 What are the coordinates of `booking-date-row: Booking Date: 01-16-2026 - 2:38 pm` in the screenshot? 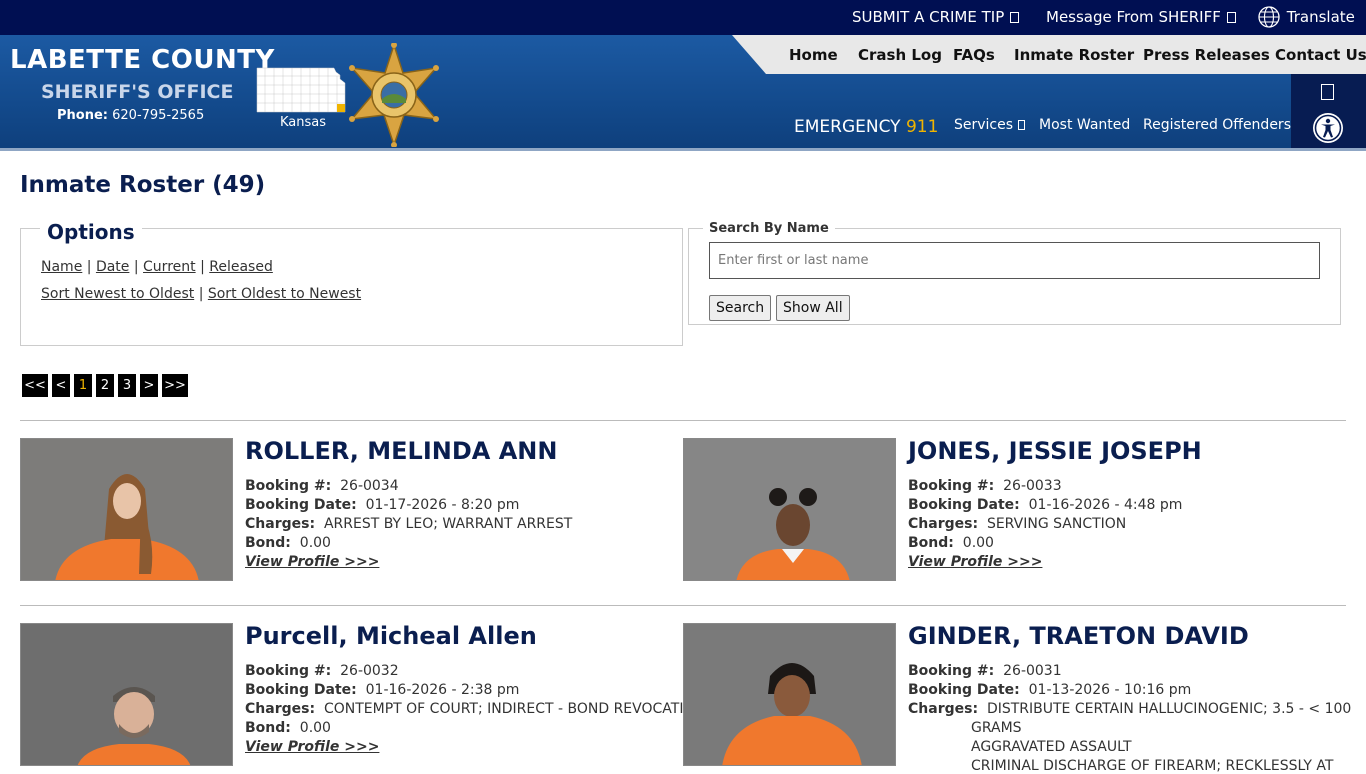 It's located at (382, 690).